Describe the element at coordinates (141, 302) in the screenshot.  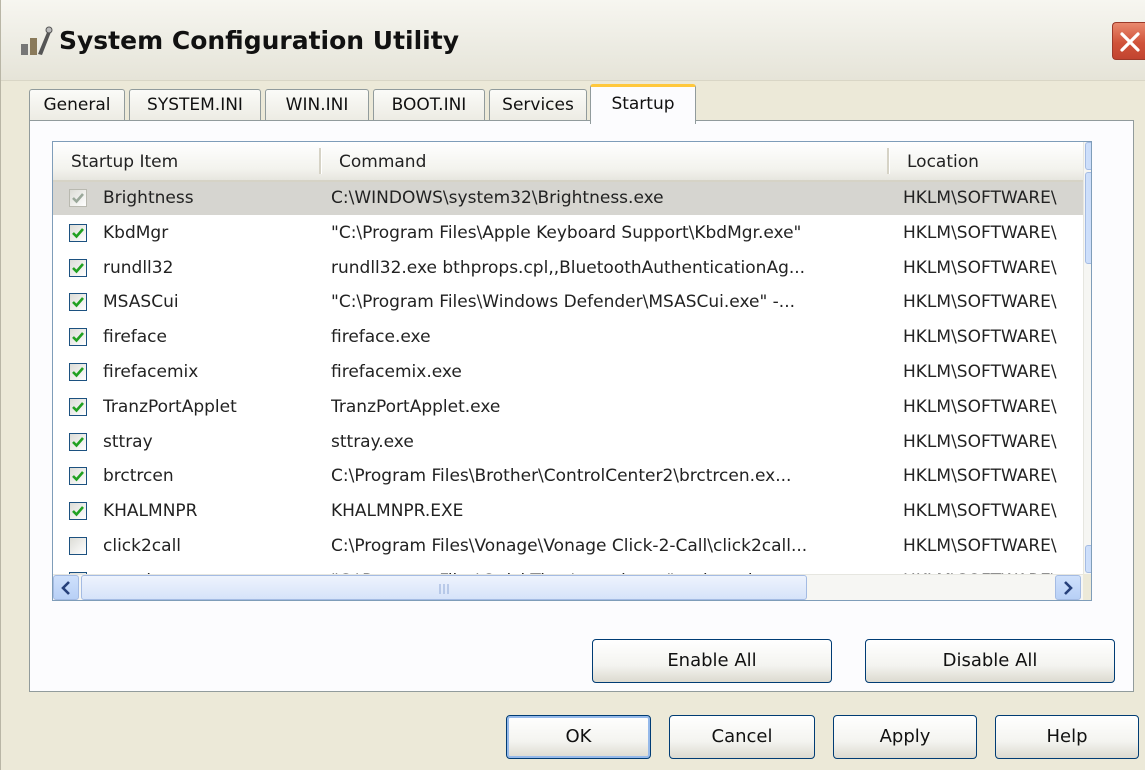
I see `item-name: MSASCui` at that location.